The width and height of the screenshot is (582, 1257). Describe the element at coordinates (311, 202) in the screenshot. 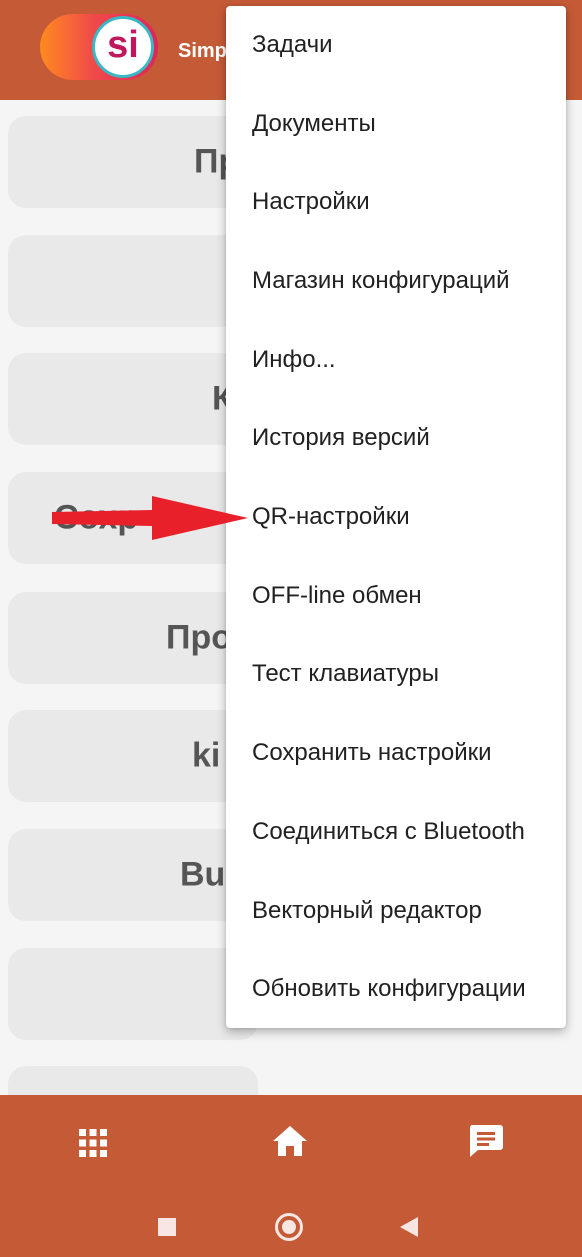

I see `menu-item-settings: Настройки` at that location.